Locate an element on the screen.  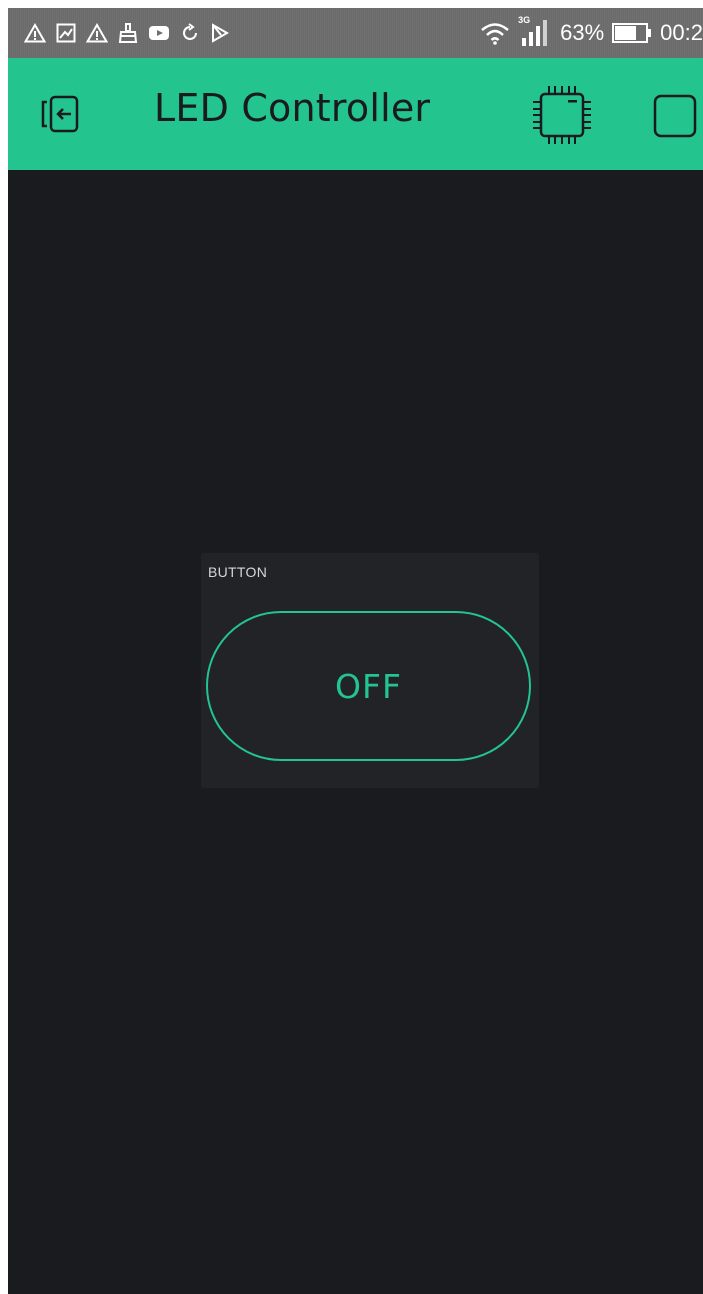
button-widget: BUTTON OFF is located at coordinates (370, 670).